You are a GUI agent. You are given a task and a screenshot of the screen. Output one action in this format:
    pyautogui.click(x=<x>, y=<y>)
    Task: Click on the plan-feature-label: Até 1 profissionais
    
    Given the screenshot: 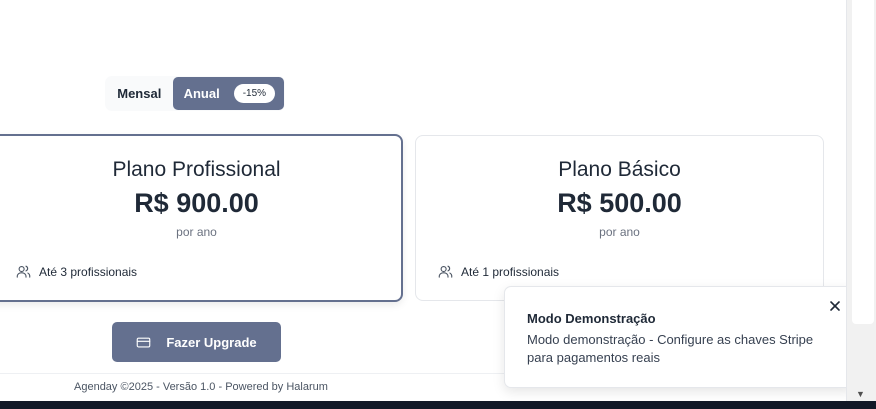 What is the action you would take?
    pyautogui.click(x=510, y=271)
    